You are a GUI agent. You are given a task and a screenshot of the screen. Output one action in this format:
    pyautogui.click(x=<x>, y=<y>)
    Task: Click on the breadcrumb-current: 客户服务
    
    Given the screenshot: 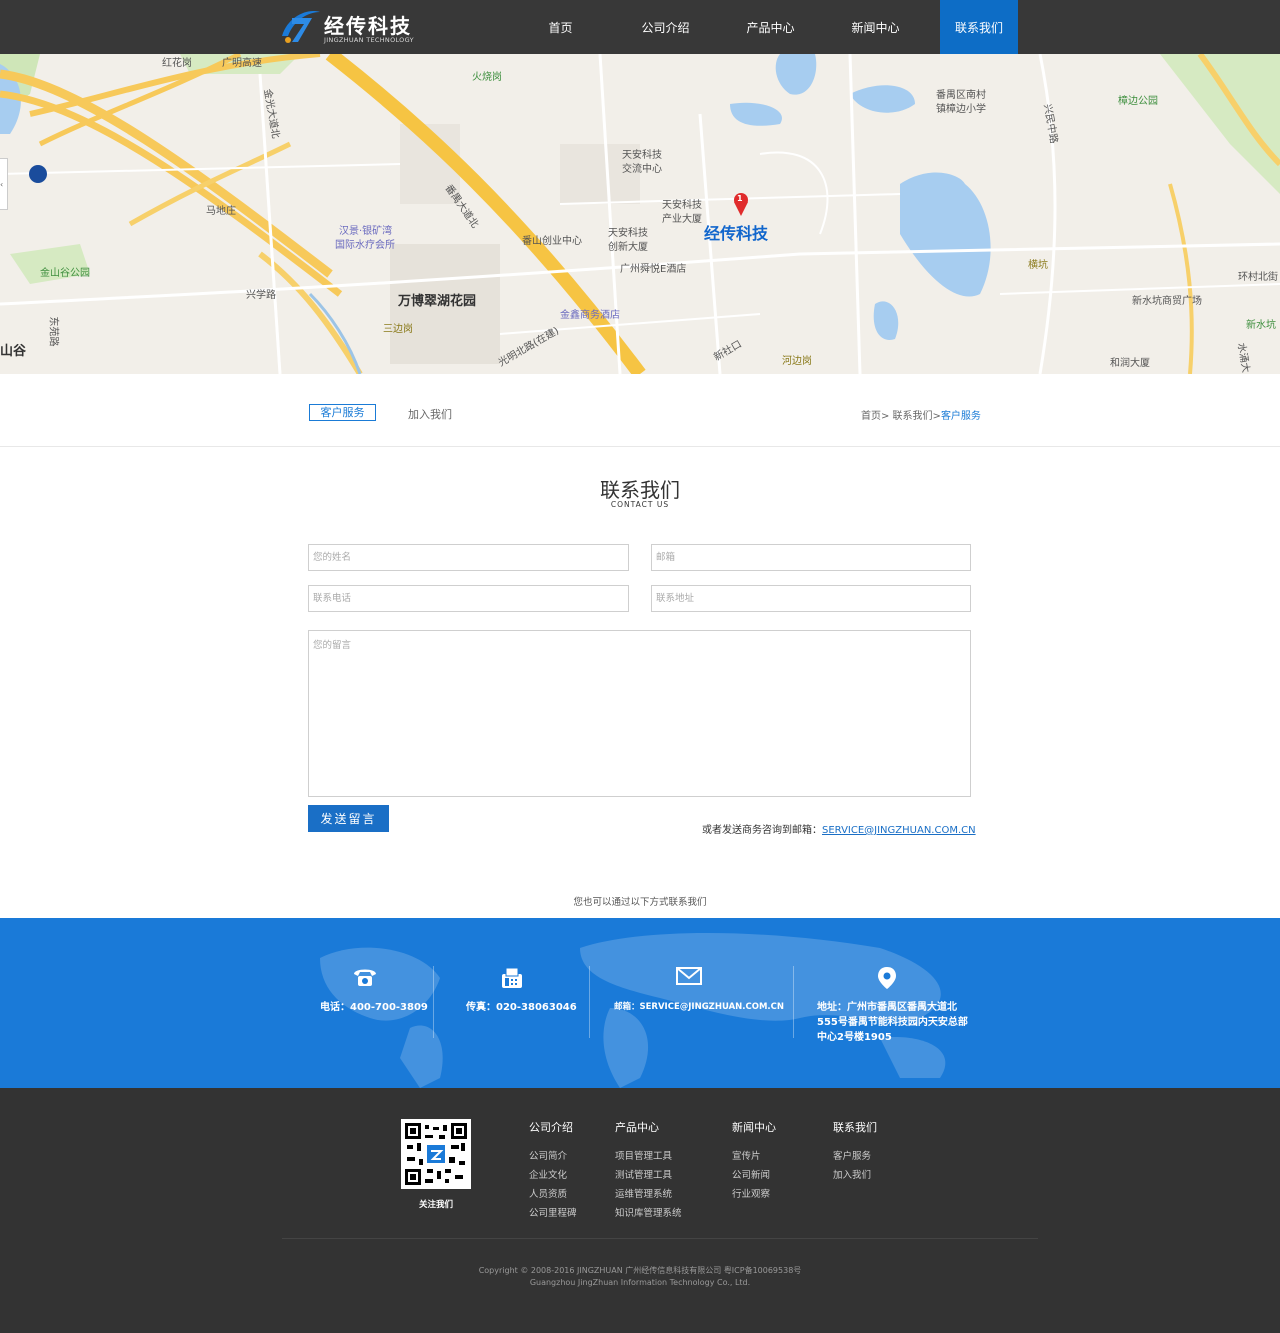 What is the action you would take?
    pyautogui.click(x=960, y=416)
    